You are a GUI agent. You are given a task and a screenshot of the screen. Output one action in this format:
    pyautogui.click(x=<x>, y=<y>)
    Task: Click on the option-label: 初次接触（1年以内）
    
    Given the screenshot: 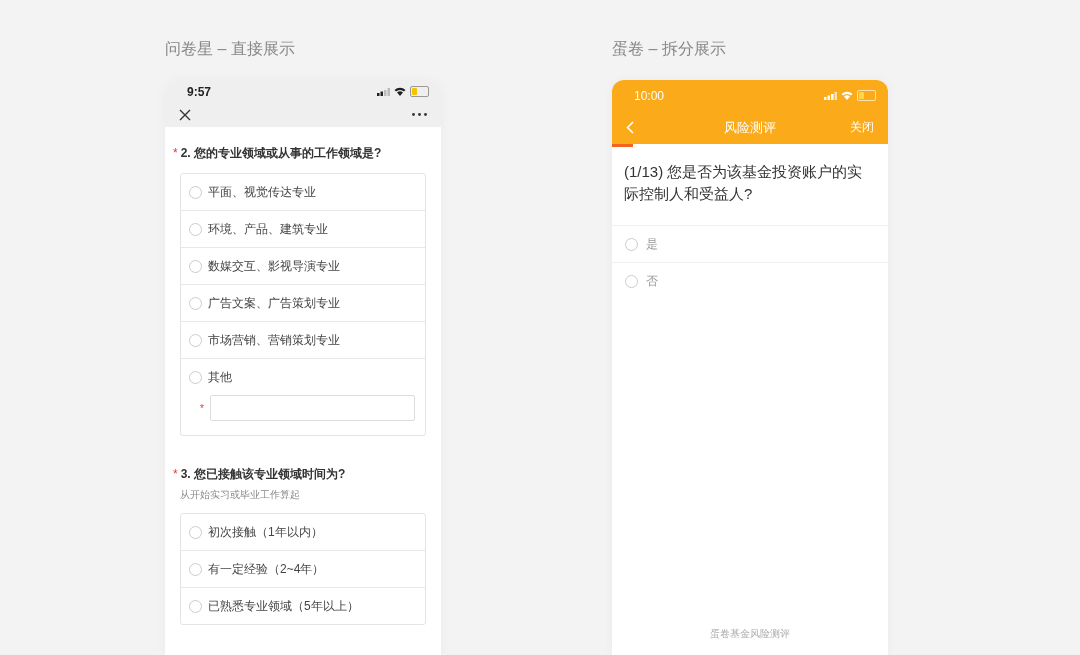 What is the action you would take?
    pyautogui.click(x=265, y=532)
    